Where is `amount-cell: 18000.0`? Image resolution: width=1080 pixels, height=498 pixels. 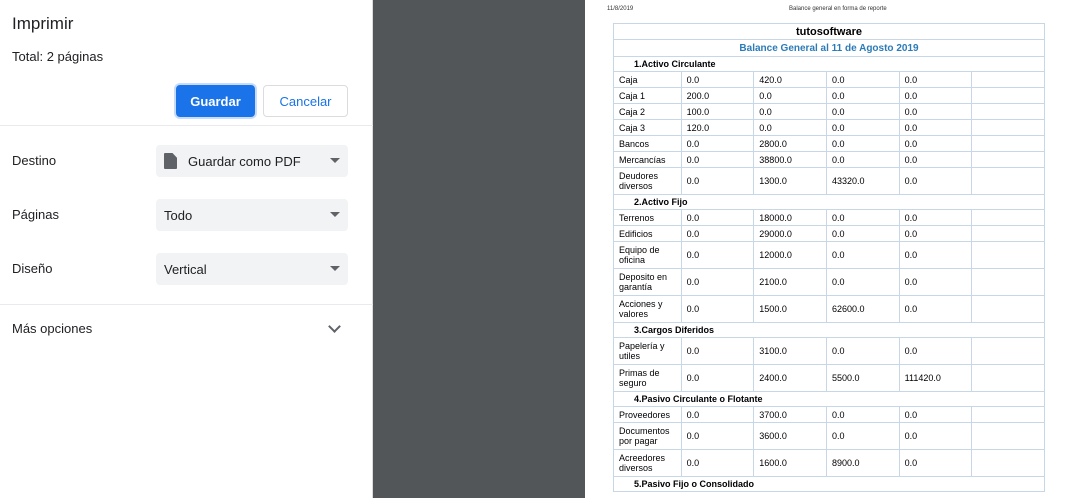
amount-cell: 18000.0 is located at coordinates (790, 217).